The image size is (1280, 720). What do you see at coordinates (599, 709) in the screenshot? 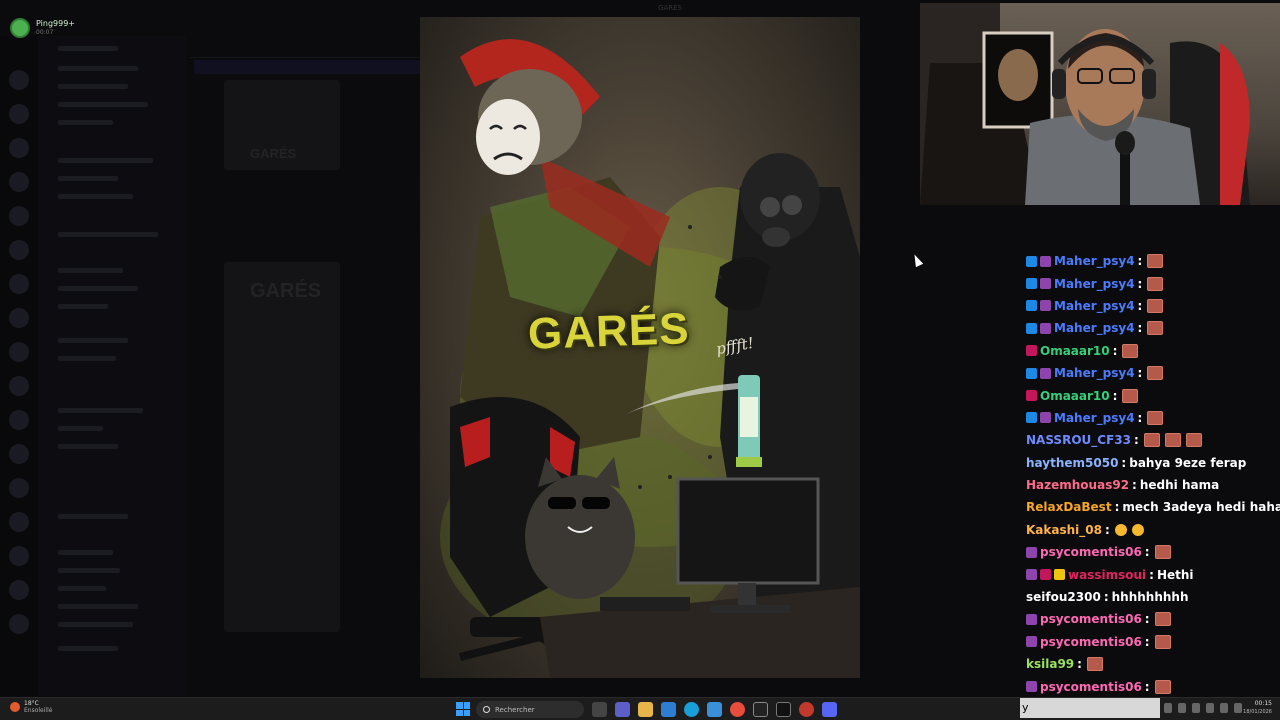
I see `task-view-icon` at bounding box center [599, 709].